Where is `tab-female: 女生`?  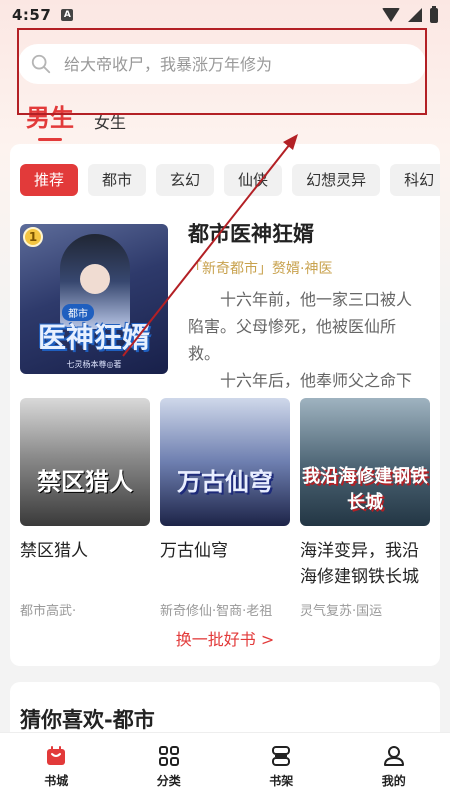 tab-female: 女生 is located at coordinates (110, 121).